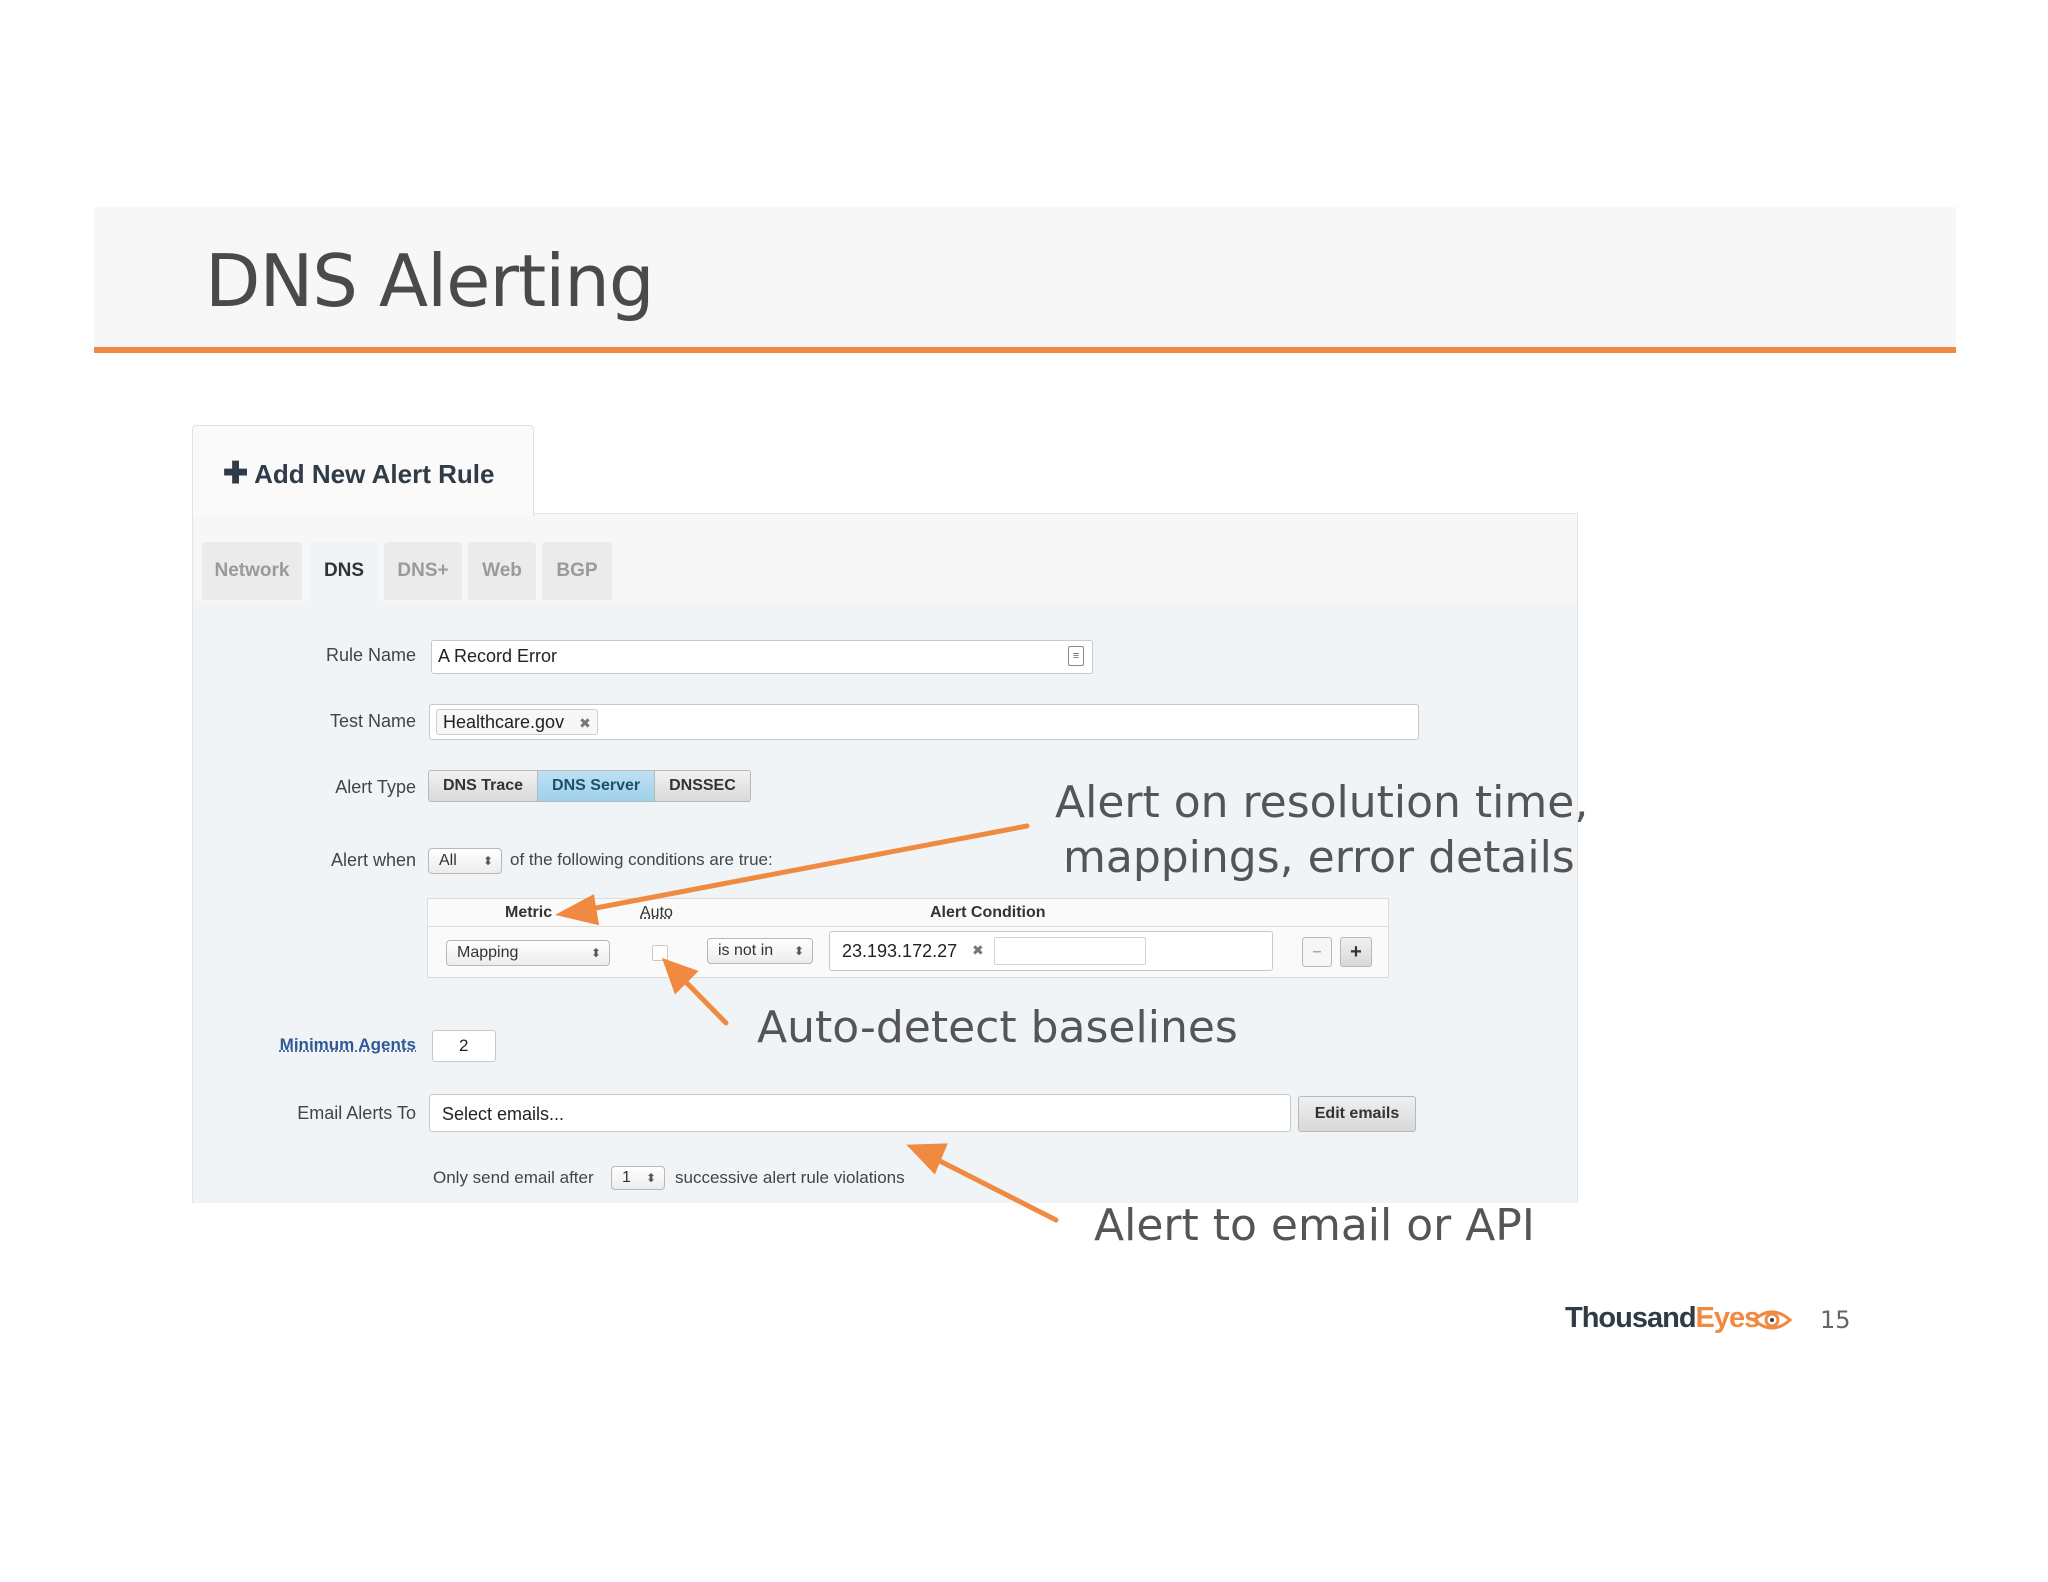  I want to click on minimum-agents-input: 2, so click(464, 1046).